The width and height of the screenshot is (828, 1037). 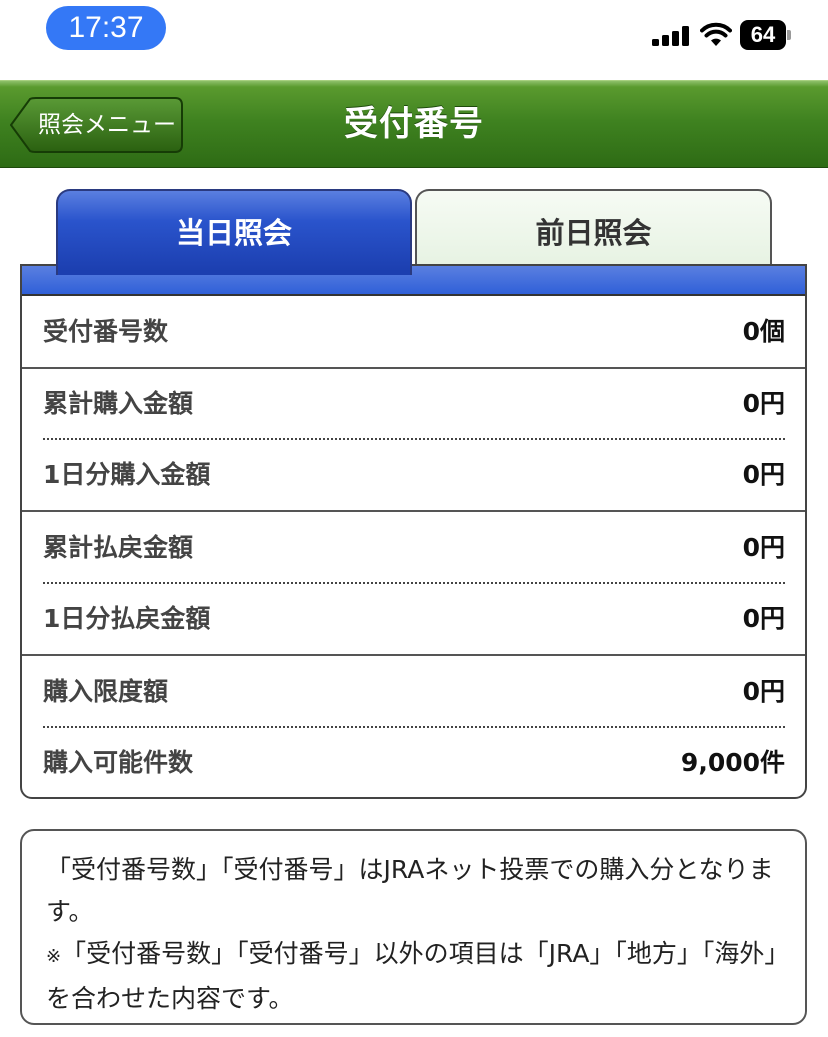 What do you see at coordinates (414, 40) in the screenshot?
I see `status-bar: 17:37 64` at bounding box center [414, 40].